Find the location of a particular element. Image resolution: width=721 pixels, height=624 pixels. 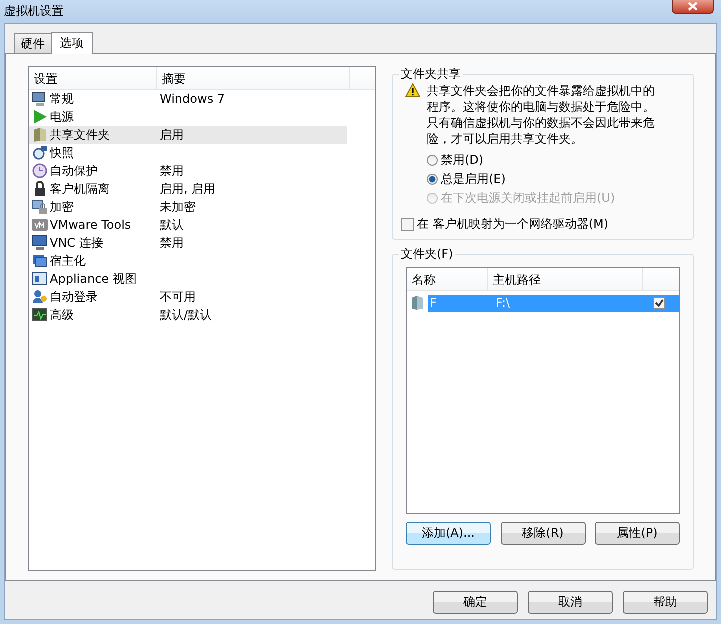

settings-item: VMware Tools 默认 is located at coordinates (188, 225).